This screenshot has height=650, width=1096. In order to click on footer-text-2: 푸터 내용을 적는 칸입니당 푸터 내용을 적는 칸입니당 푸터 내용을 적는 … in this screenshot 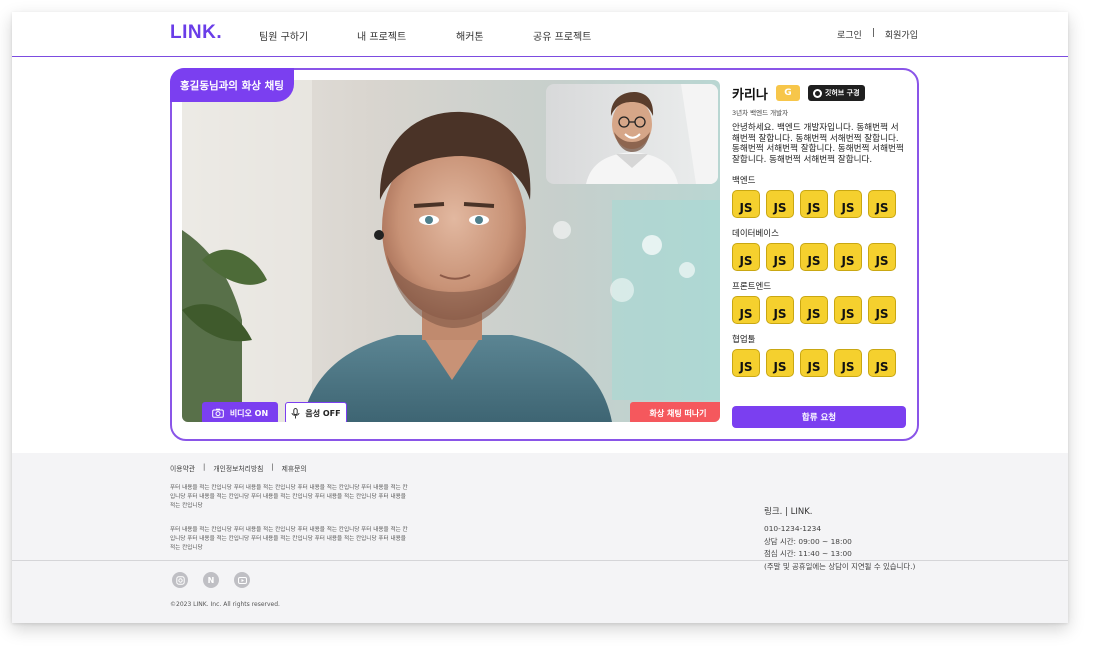, I will do `click(289, 539)`.